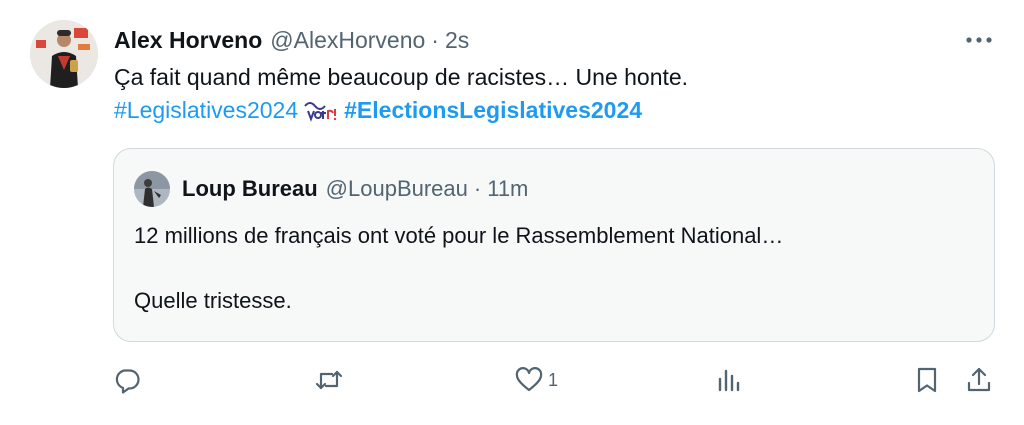 Image resolution: width=1024 pixels, height=425 pixels. I want to click on reply-button, so click(127, 380).